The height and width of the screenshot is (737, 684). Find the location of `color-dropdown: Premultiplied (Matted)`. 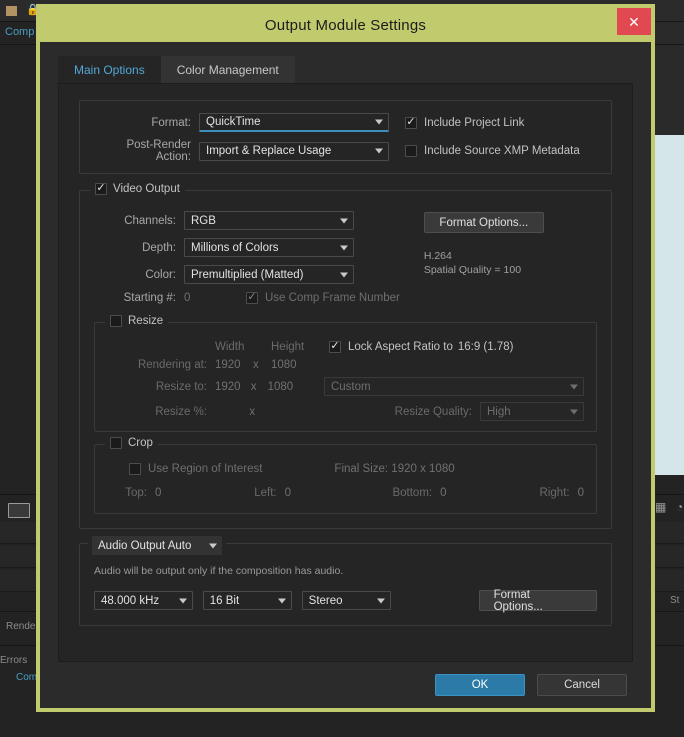

color-dropdown: Premultiplied (Matted) is located at coordinates (269, 274).